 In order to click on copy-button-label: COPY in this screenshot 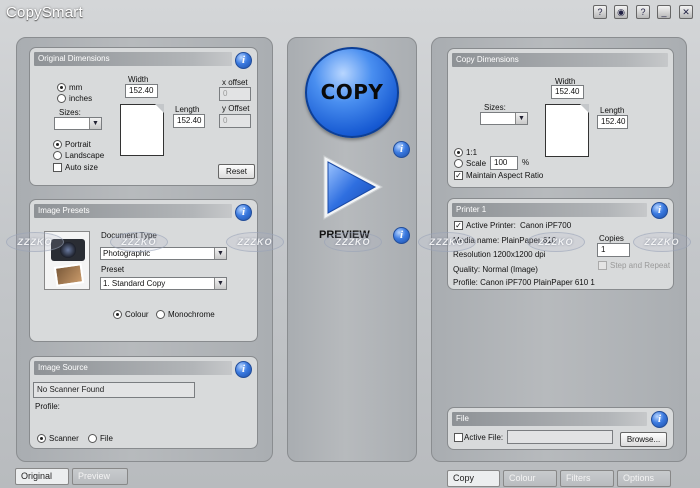, I will do `click(352, 92)`.